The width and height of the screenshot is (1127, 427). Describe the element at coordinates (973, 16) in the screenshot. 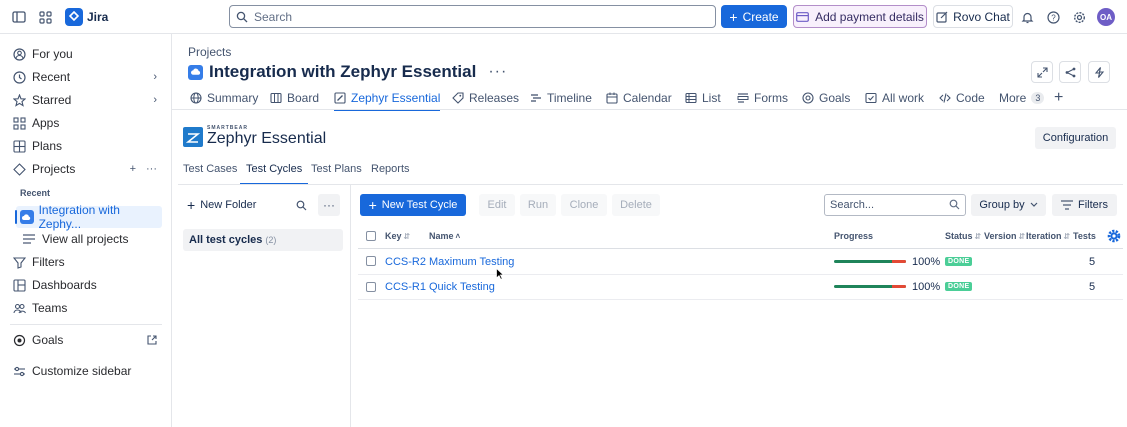

I see `rovo-chat-button: Rovo Chat` at that location.